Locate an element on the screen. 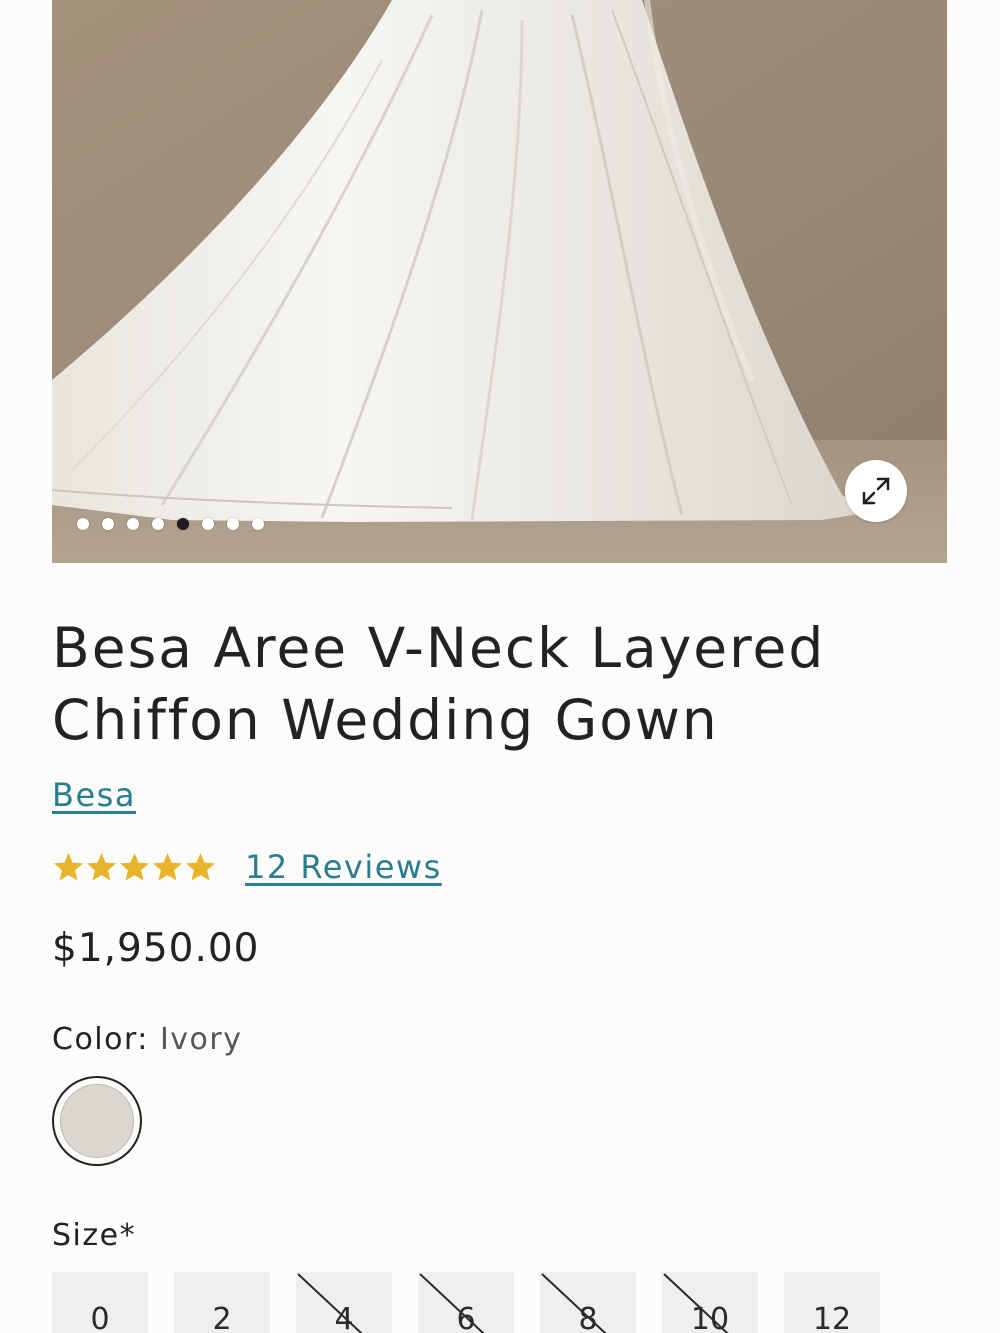 The image size is (1000, 1333). color-value: Ivory is located at coordinates (201, 1039).